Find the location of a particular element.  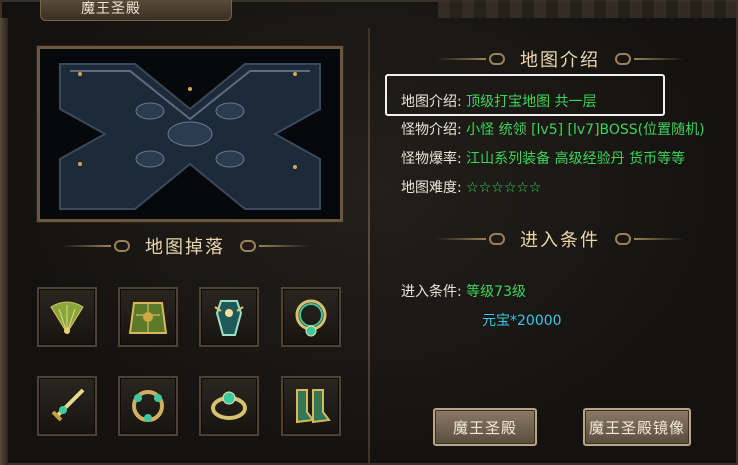

entry-label: 进入条件: is located at coordinates (431, 292).